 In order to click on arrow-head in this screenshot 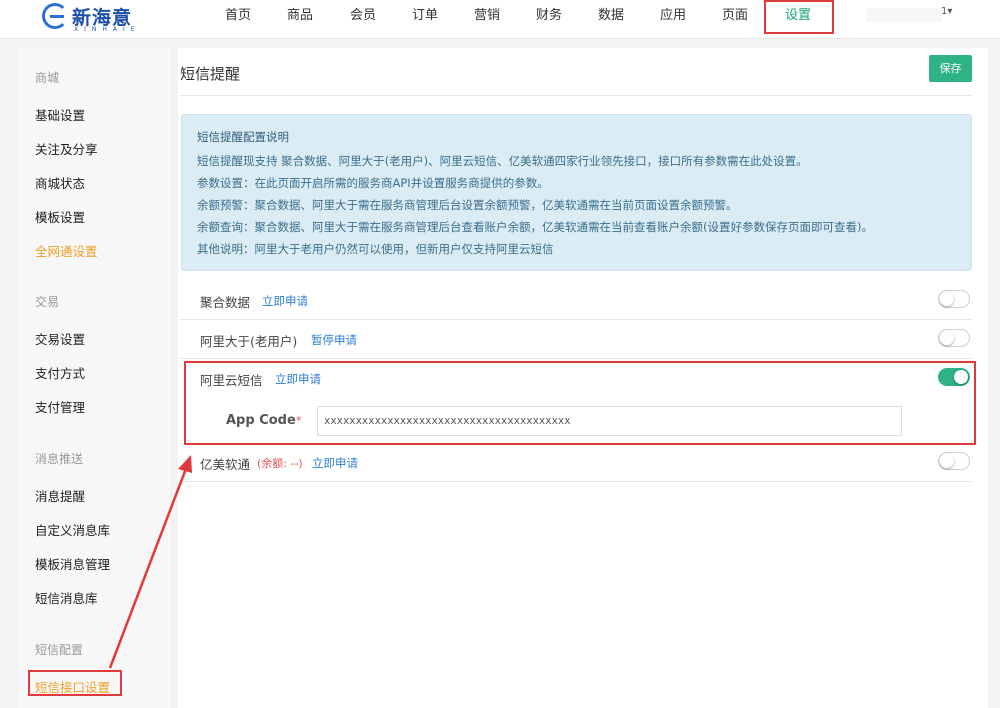, I will do `click(185, 464)`.